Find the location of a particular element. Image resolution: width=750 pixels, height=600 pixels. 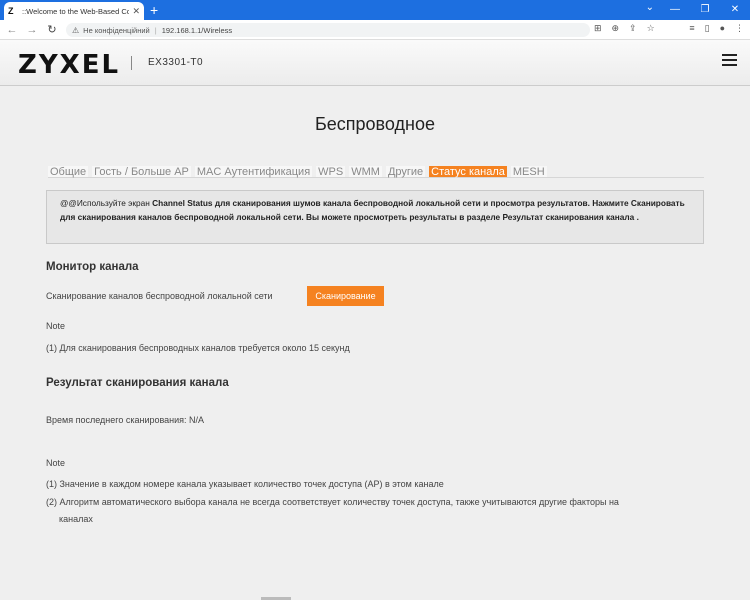

tab-wmm: WMM is located at coordinates (365, 172).